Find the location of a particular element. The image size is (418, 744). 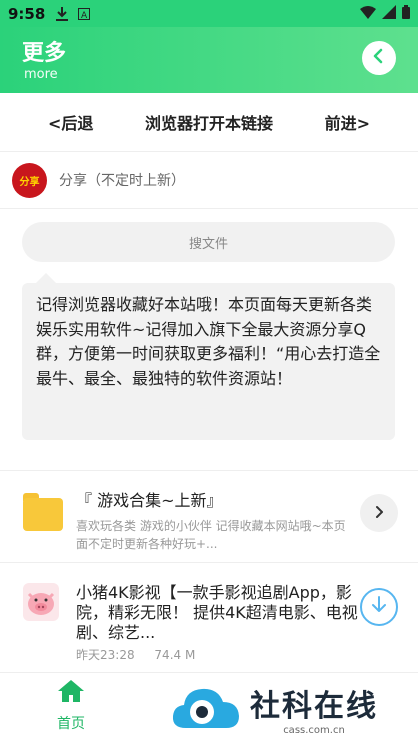

signal-icon is located at coordinates (389, 13).